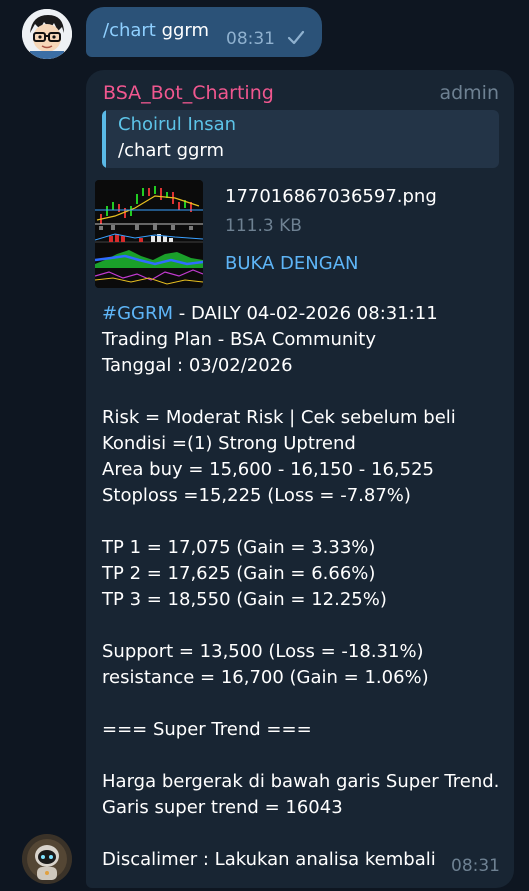 This screenshot has height=891, width=529. Describe the element at coordinates (291, 263) in the screenshot. I see `open-with-button: BUKA DENGAN` at that location.